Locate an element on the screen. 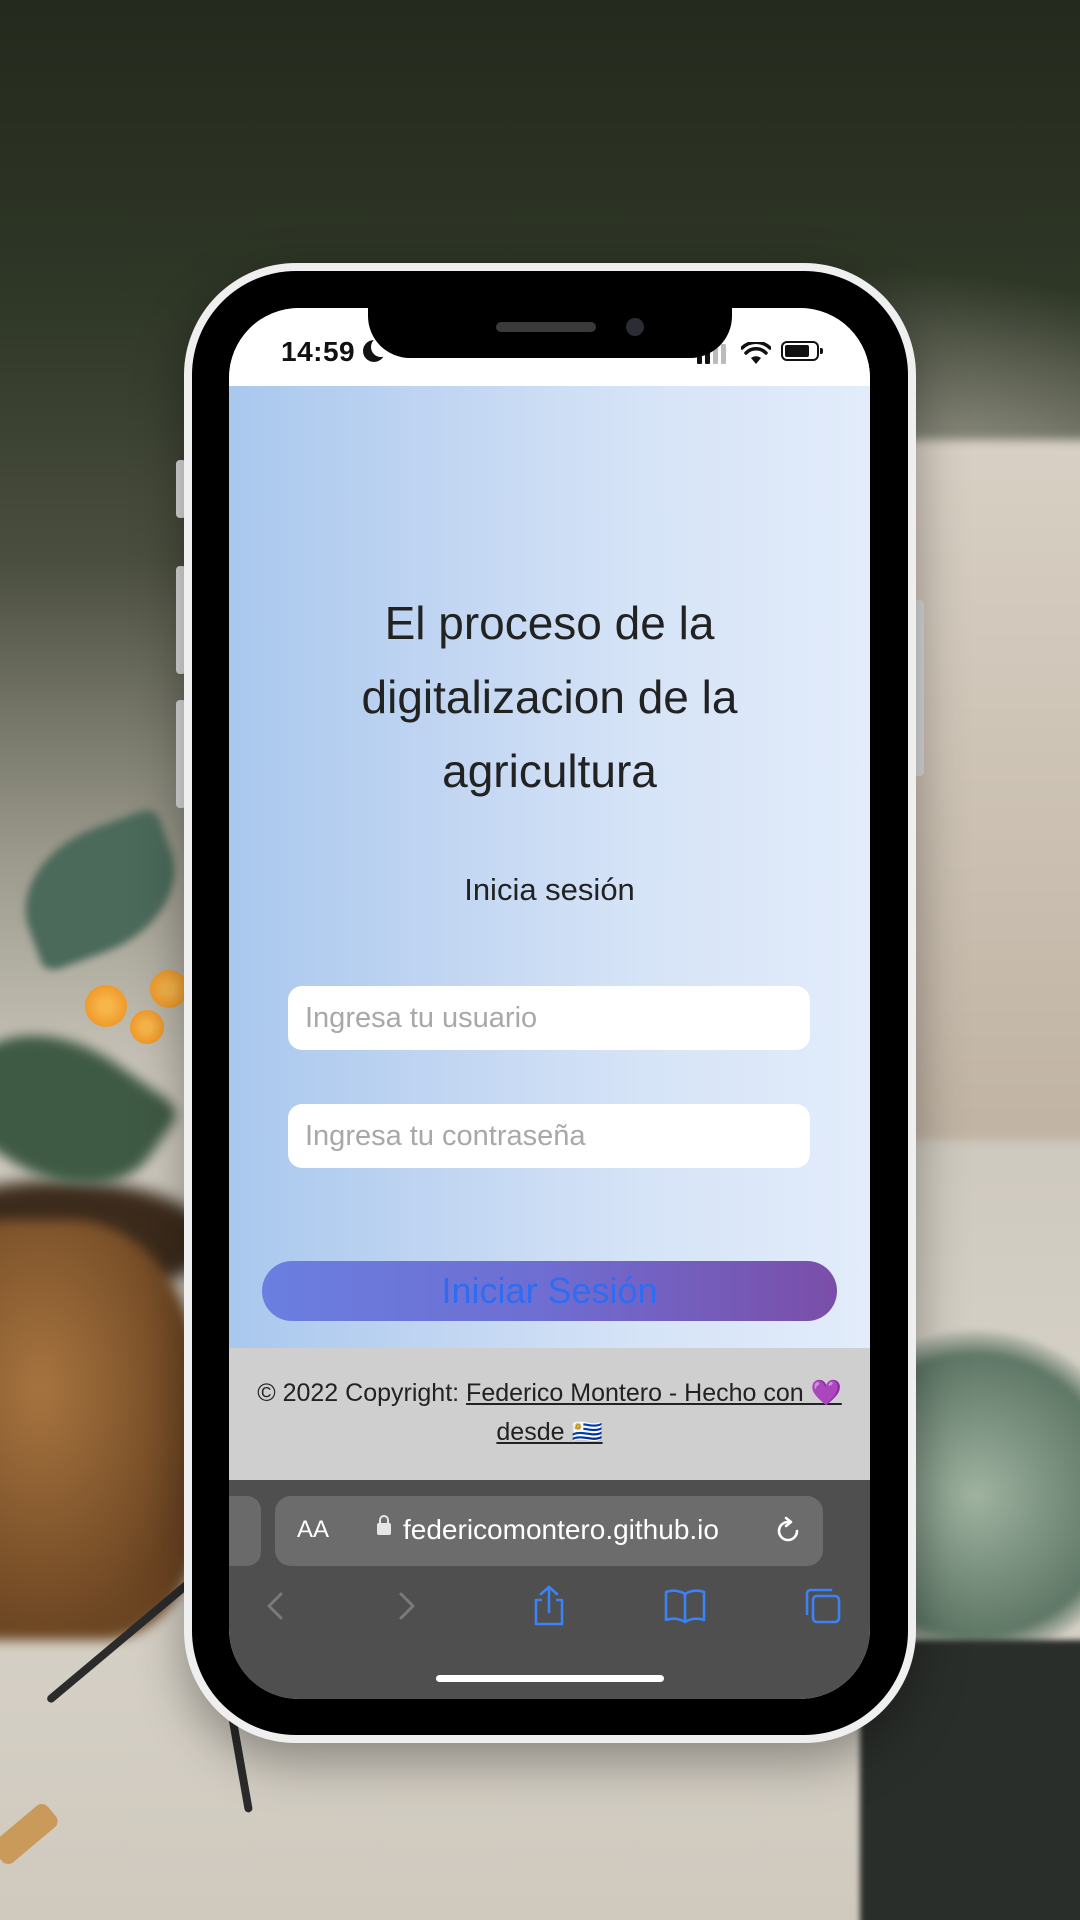 The image size is (1080, 1920). url-text: federicomontero.github.io is located at coordinates (561, 1530).